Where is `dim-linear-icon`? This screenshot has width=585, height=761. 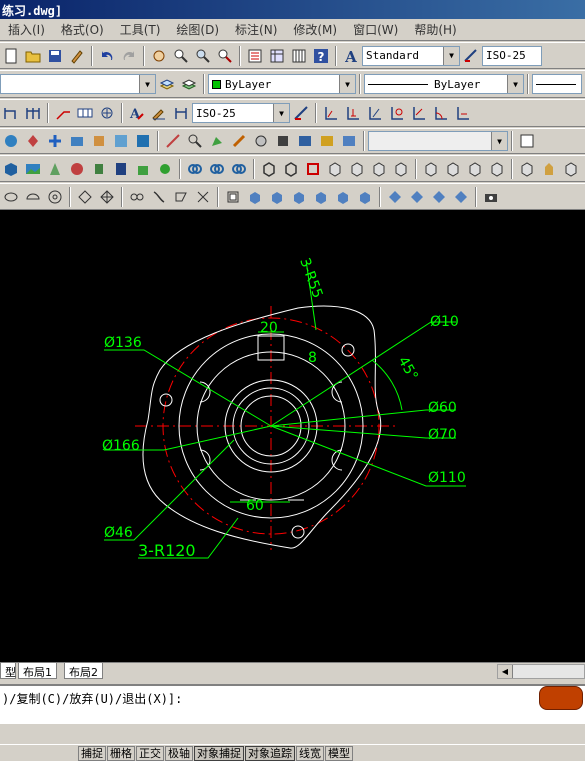
dim-linear-icon is located at coordinates (331, 113).